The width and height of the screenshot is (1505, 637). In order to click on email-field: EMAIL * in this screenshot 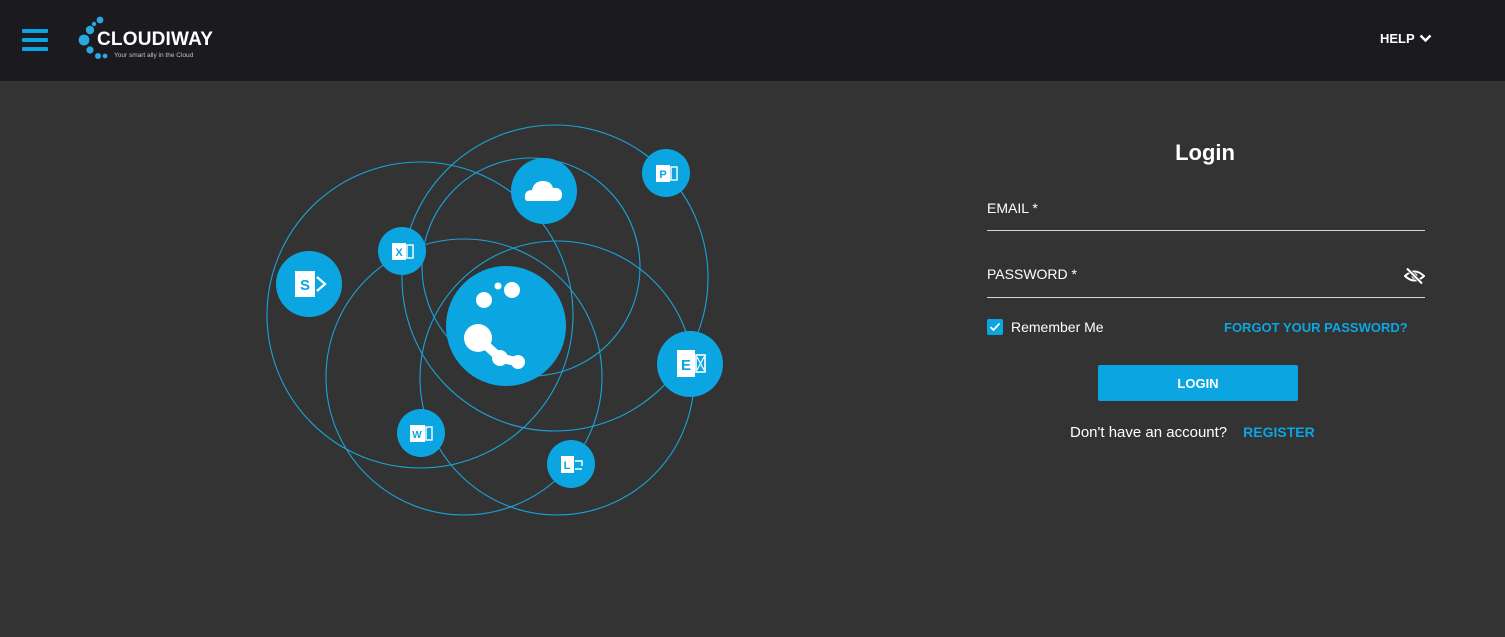, I will do `click(1206, 215)`.